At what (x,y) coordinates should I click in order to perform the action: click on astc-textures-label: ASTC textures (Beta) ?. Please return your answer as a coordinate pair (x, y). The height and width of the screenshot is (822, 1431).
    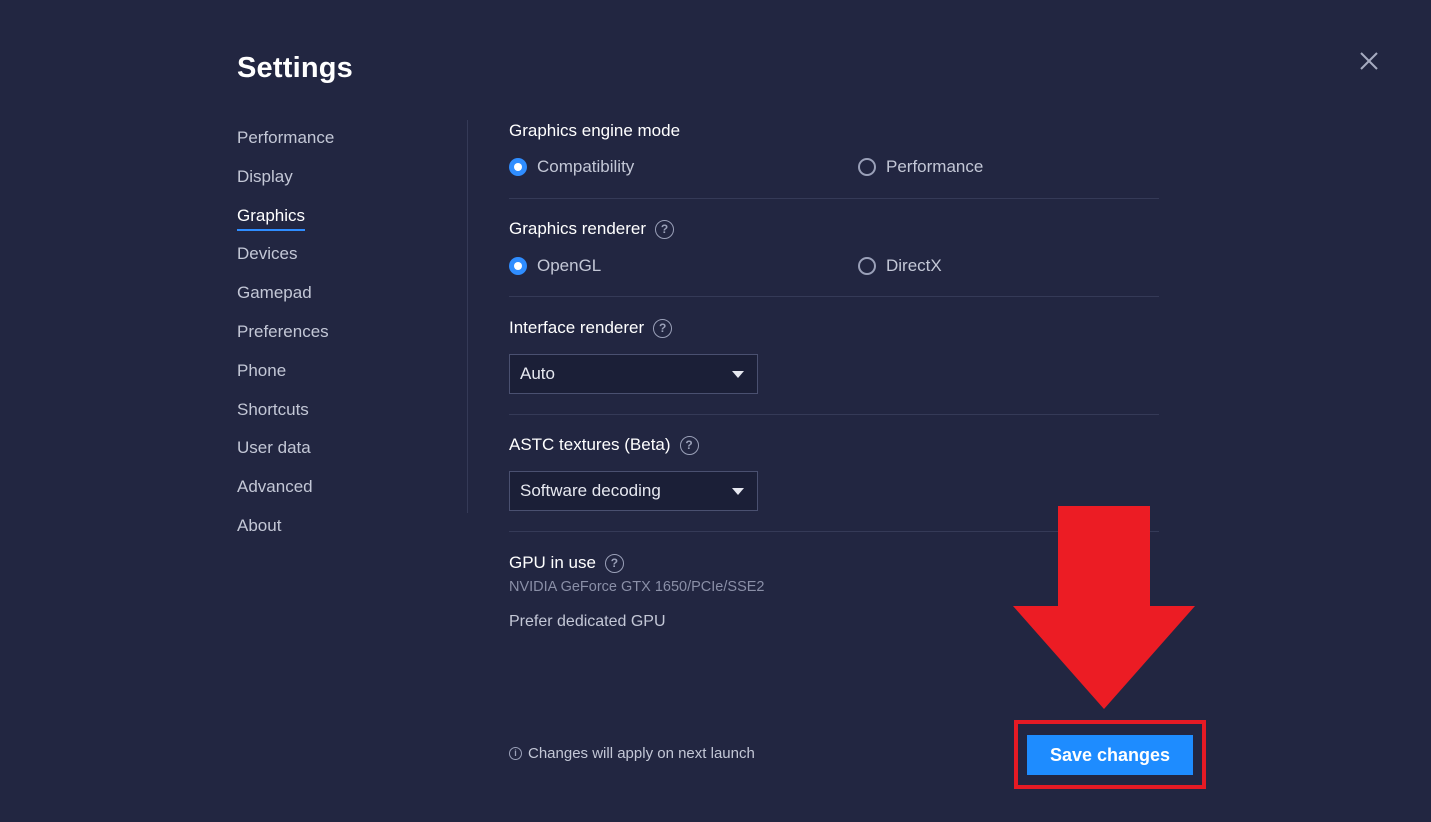
    Looking at the image, I should click on (604, 445).